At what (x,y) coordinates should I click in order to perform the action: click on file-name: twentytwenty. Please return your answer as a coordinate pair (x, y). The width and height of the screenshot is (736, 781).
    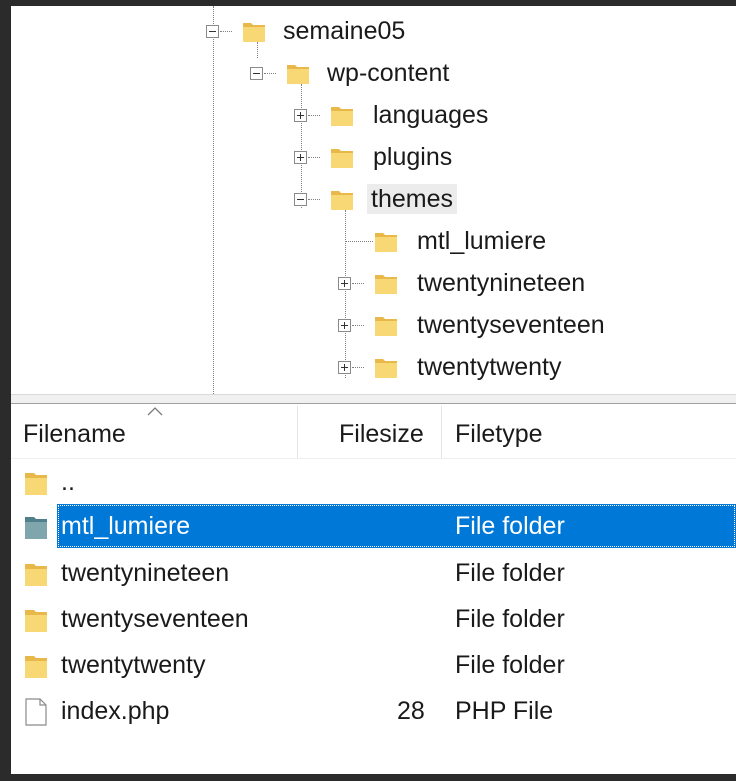
    Looking at the image, I should click on (133, 665).